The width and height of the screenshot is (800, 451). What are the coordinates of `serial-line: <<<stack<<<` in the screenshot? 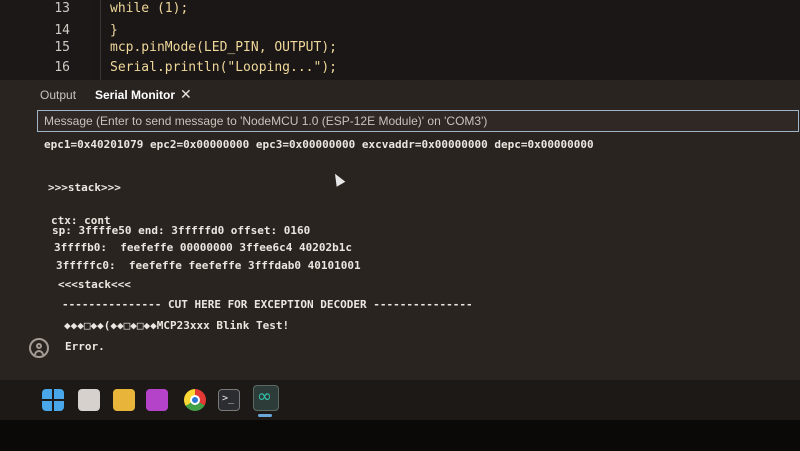 It's located at (94, 284).